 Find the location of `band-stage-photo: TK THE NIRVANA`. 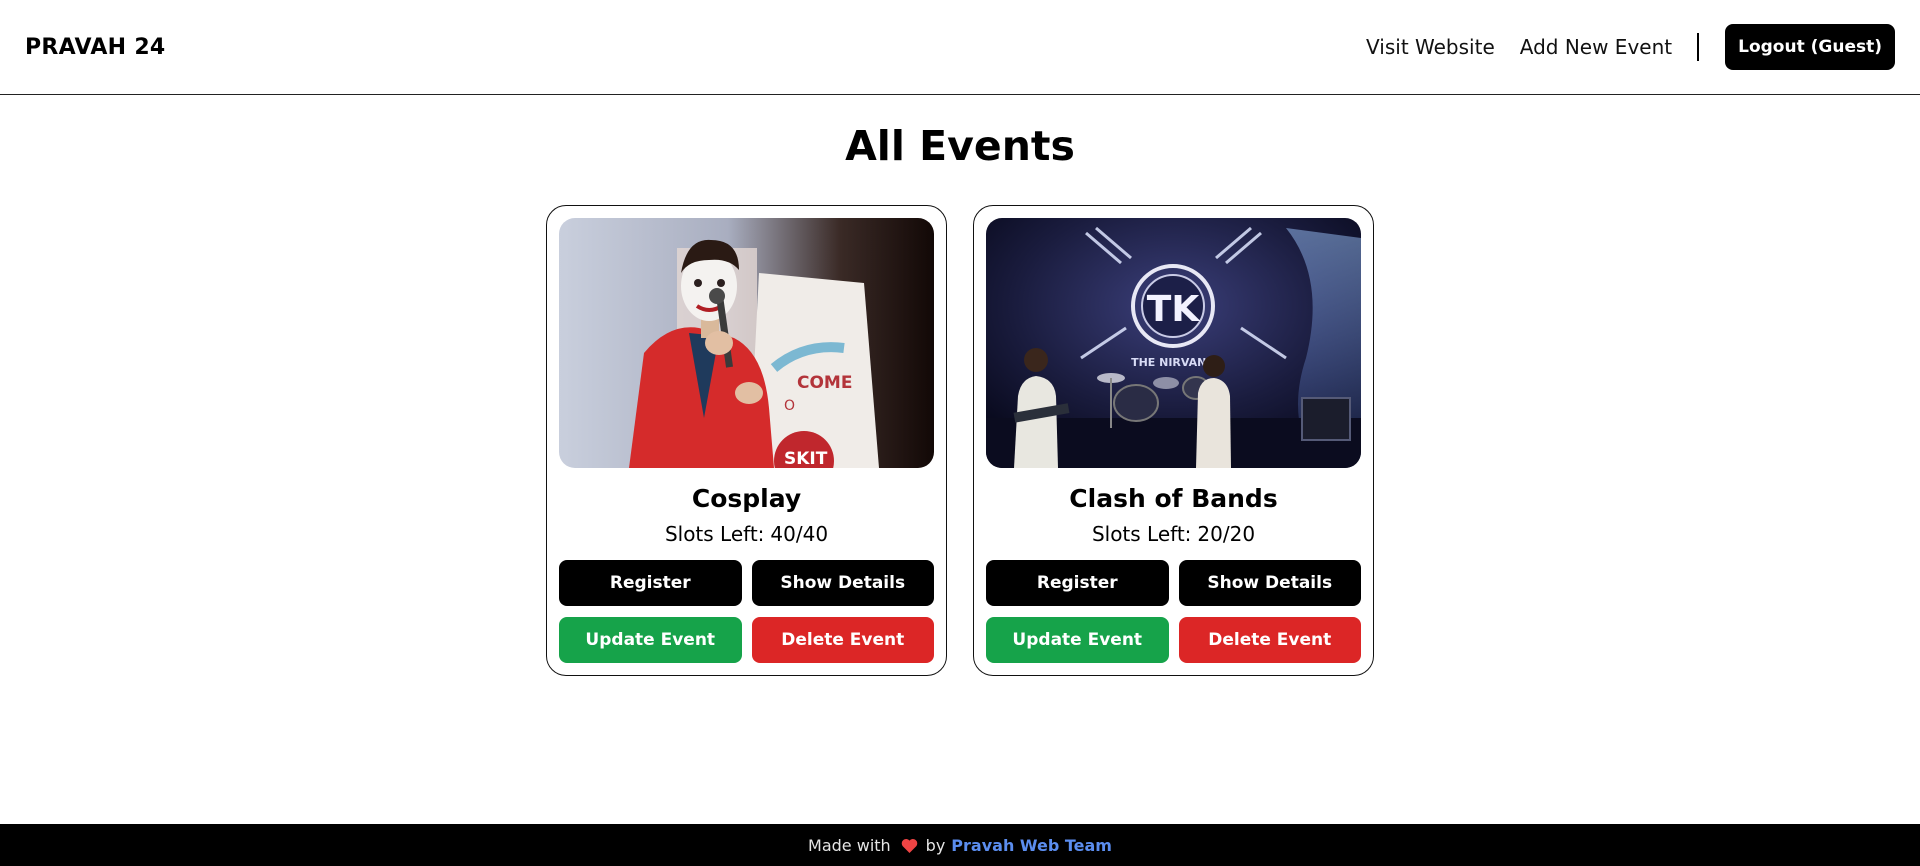

band-stage-photo: TK THE NIRVANA is located at coordinates (1173, 343).